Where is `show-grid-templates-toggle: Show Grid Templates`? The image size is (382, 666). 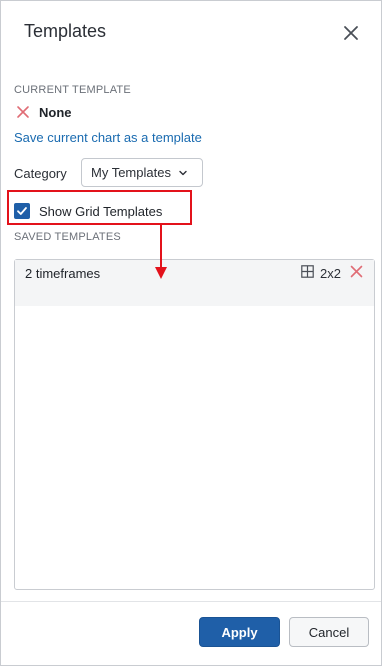 show-grid-templates-toggle: Show Grid Templates is located at coordinates (88, 211).